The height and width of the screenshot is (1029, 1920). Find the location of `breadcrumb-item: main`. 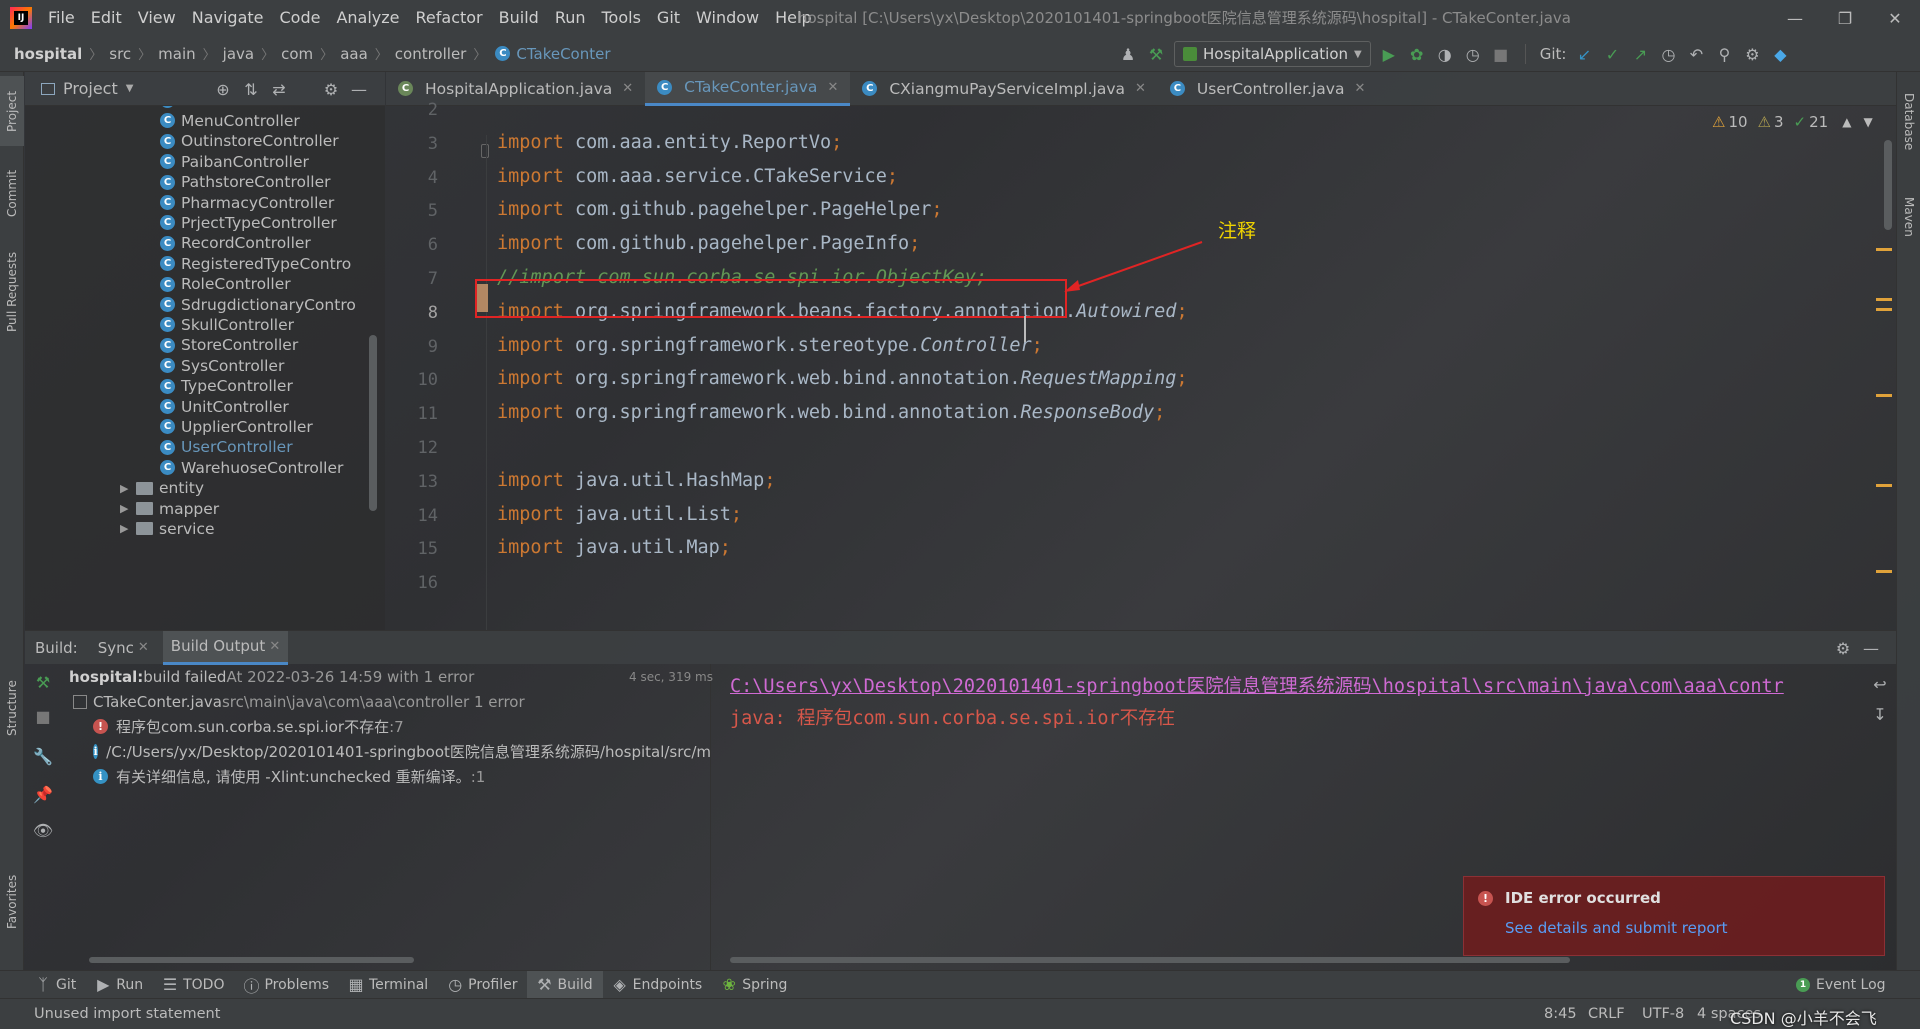

breadcrumb-item: main is located at coordinates (176, 54).